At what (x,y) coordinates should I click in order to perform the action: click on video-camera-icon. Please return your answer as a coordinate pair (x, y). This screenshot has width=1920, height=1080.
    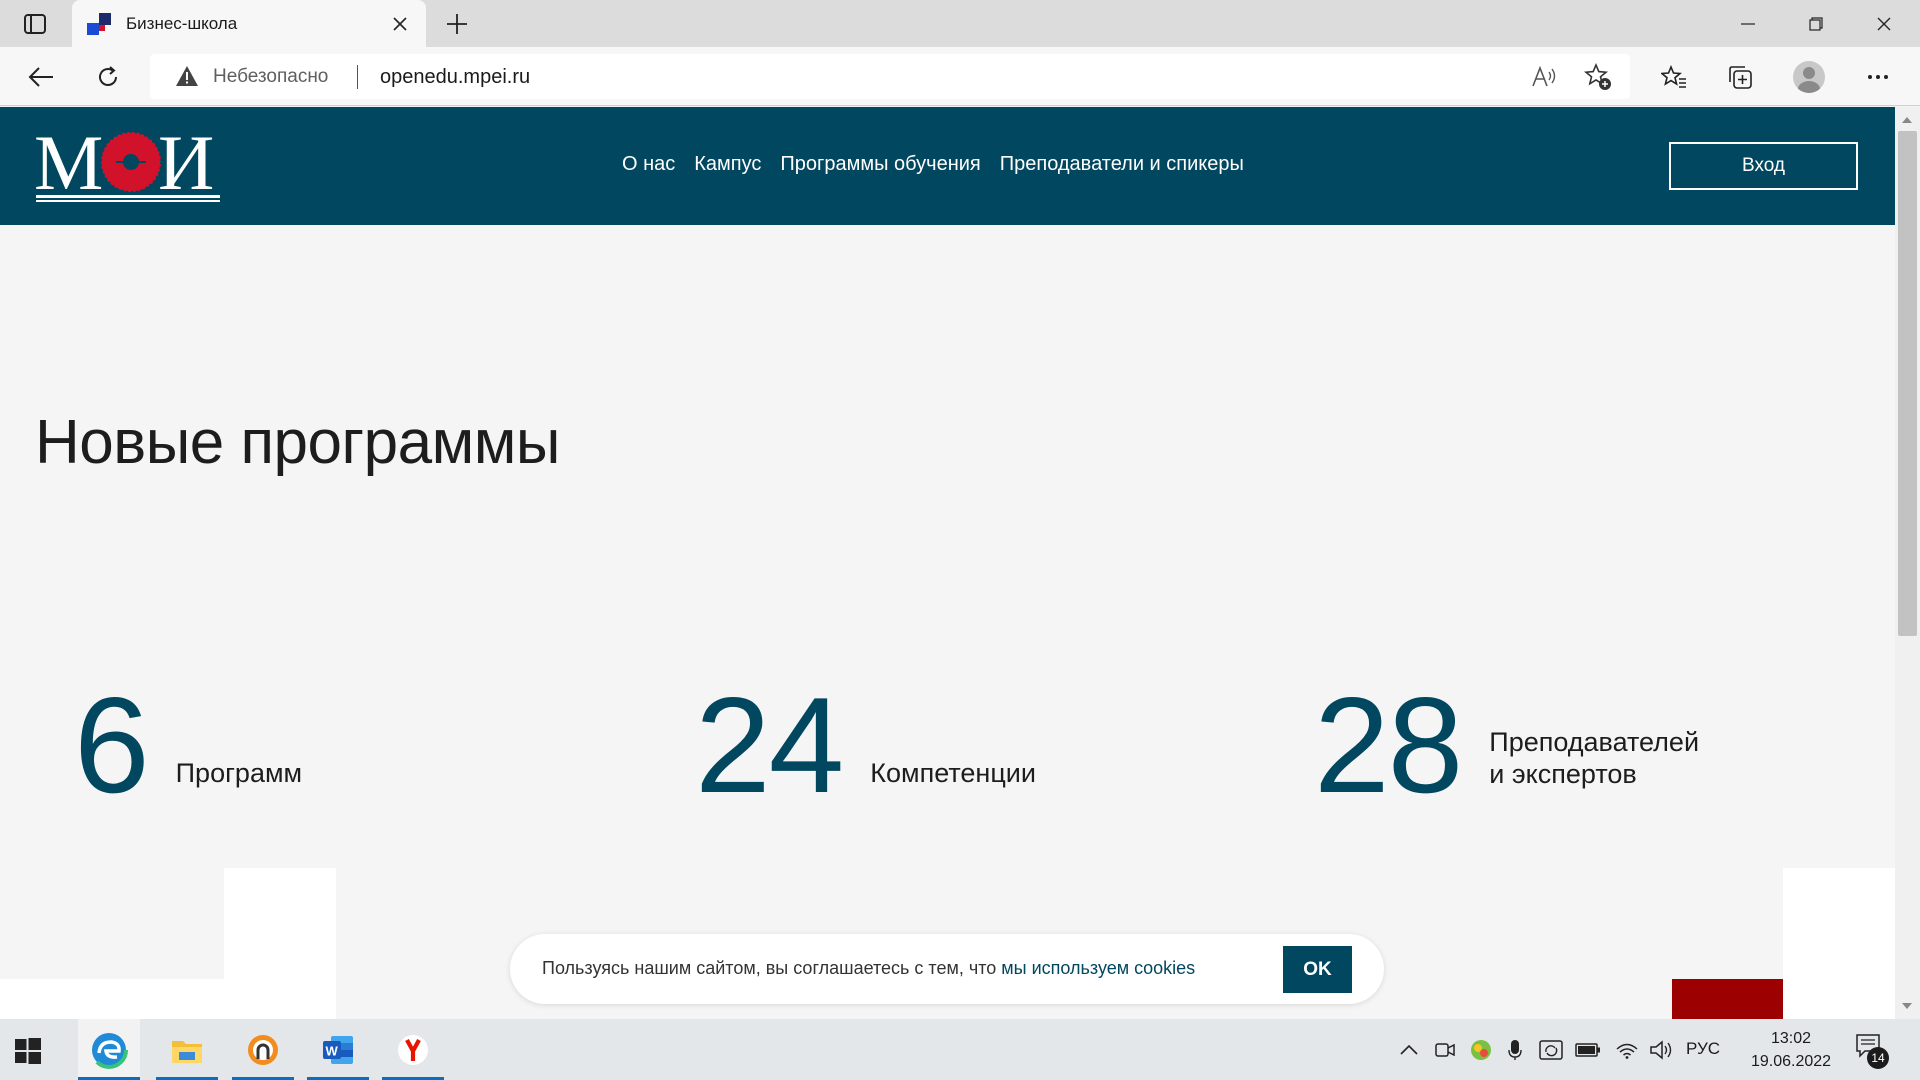
    Looking at the image, I should click on (1445, 1049).